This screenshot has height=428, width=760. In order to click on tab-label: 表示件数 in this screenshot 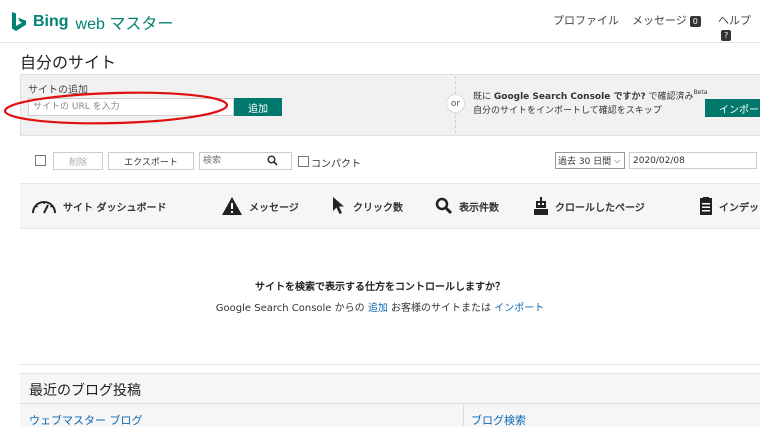, I will do `click(479, 208)`.